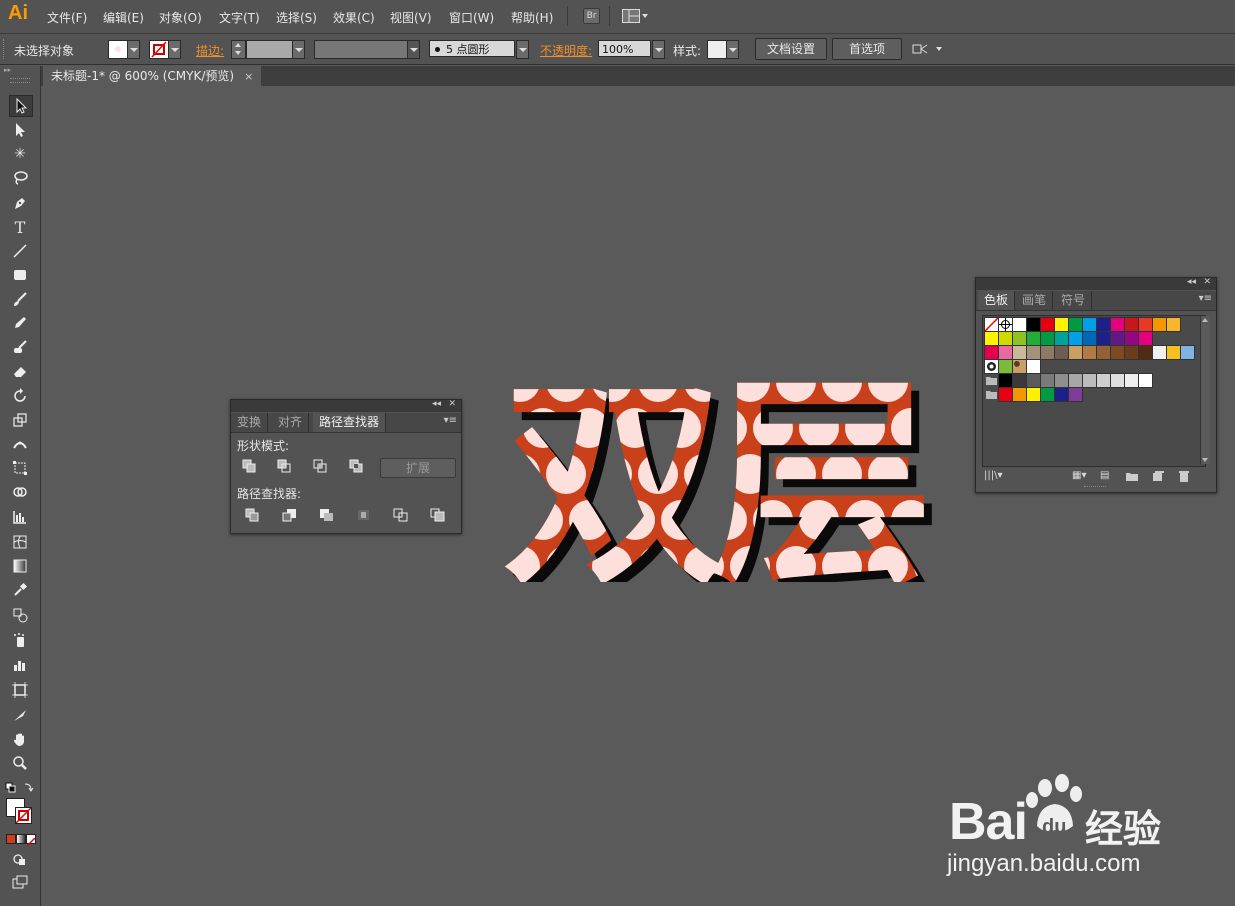  Describe the element at coordinates (20, 444) in the screenshot. I see `width-tool-icon` at that location.